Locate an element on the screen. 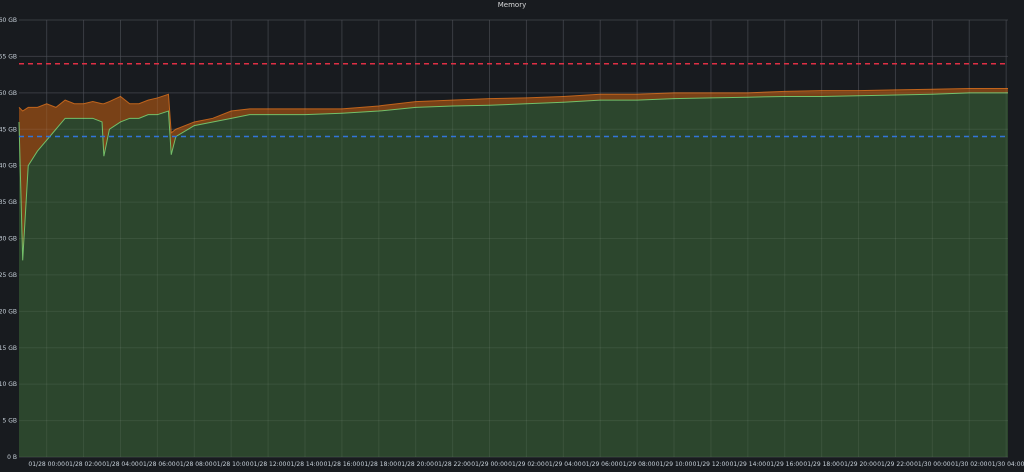 Image resolution: width=1024 pixels, height=472 pixels. y-tick-label: 45 GB is located at coordinates (8, 129).